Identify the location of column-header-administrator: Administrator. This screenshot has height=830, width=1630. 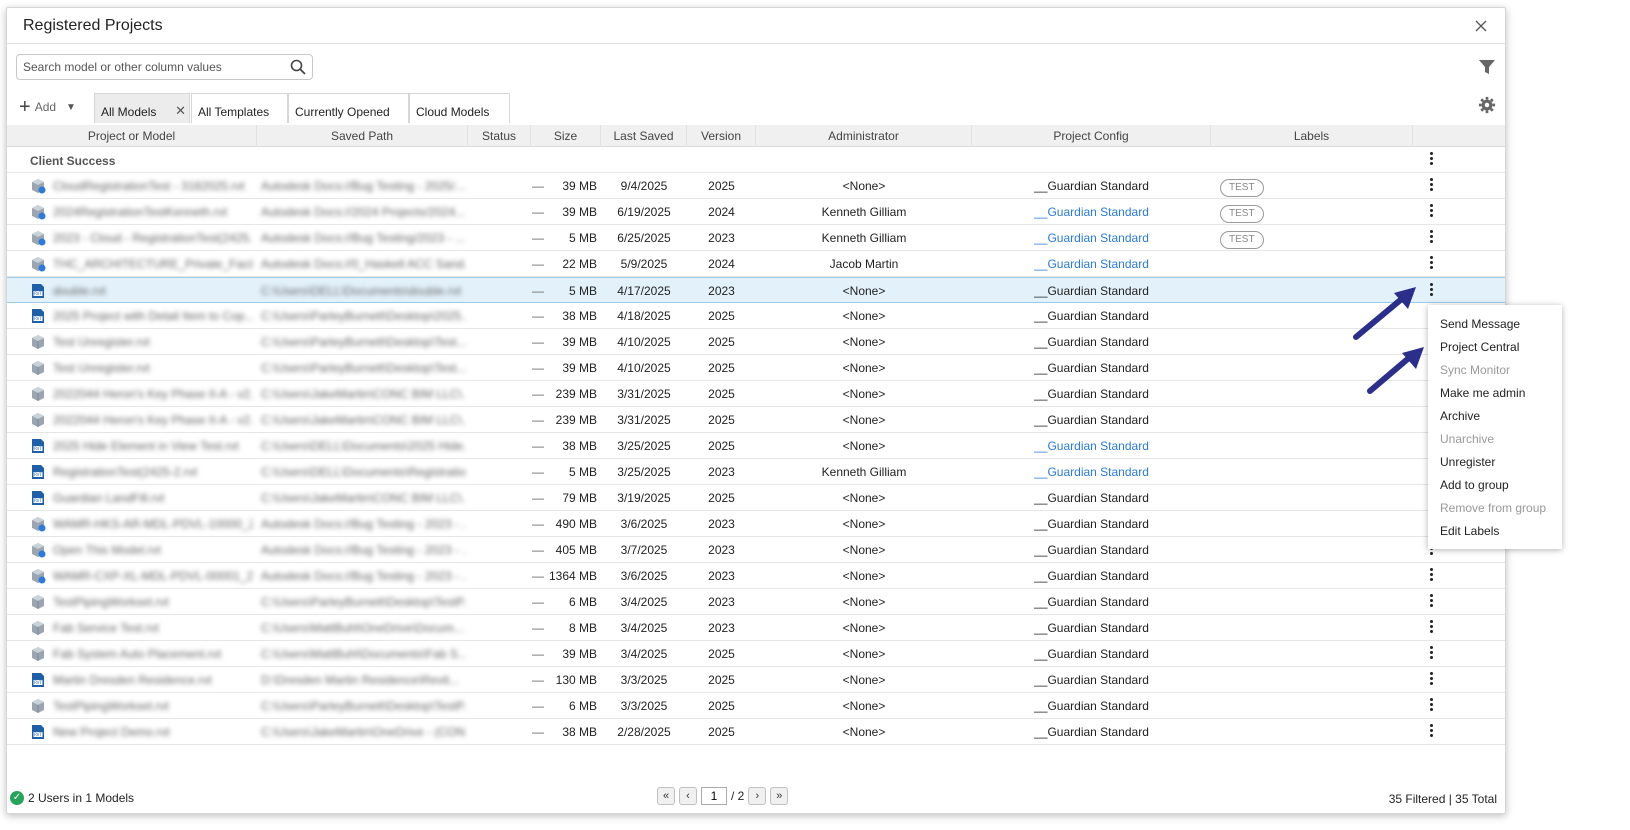
(864, 136).